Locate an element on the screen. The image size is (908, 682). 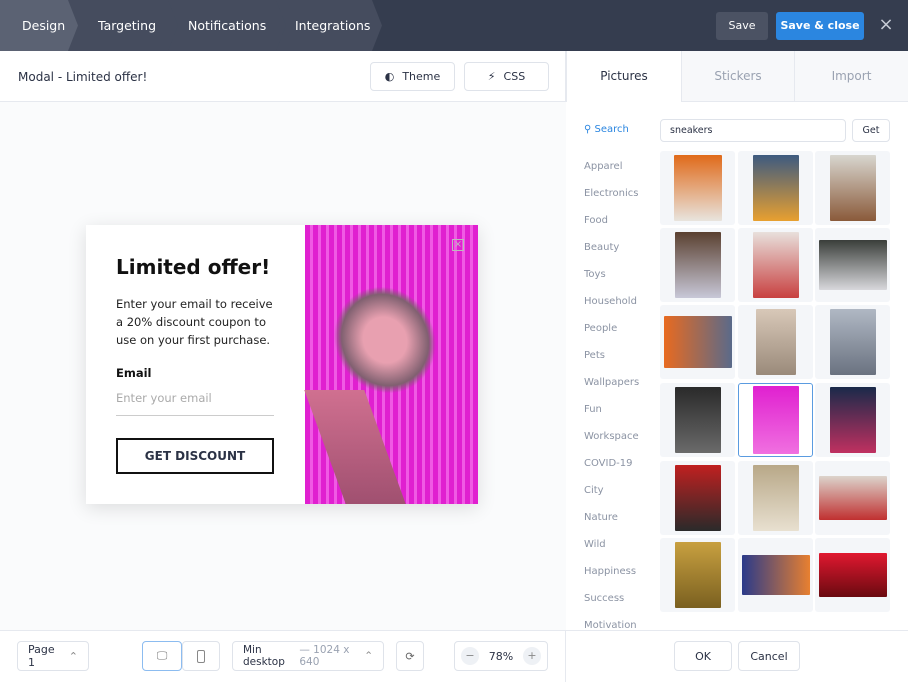
category-item: Nature is located at coordinates (601, 517).